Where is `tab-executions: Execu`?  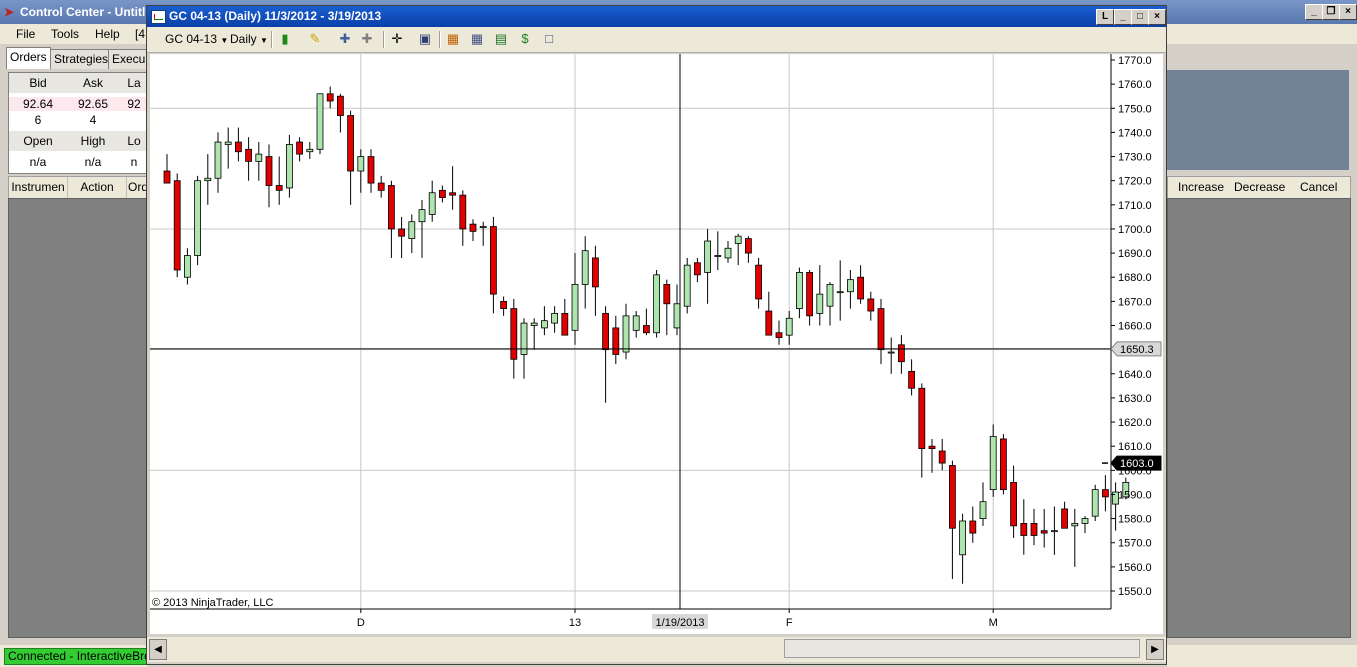 tab-executions: Execu is located at coordinates (129, 59).